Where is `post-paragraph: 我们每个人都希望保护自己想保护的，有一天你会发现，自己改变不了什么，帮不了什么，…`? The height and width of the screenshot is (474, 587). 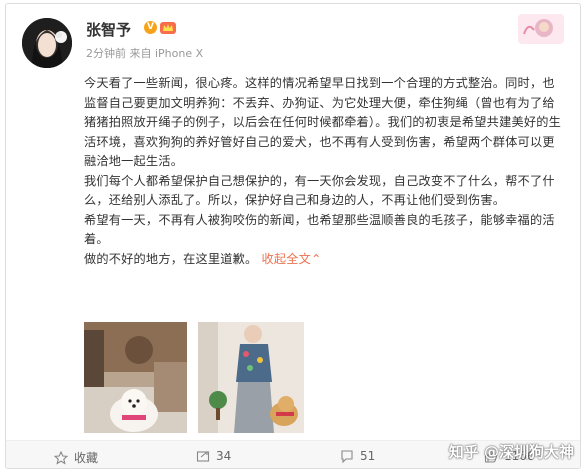 post-paragraph: 我们每个人都希望保护自己想保护的，有一天你会发现，自己改变不了什么，帮不了什么，… is located at coordinates (319, 190).